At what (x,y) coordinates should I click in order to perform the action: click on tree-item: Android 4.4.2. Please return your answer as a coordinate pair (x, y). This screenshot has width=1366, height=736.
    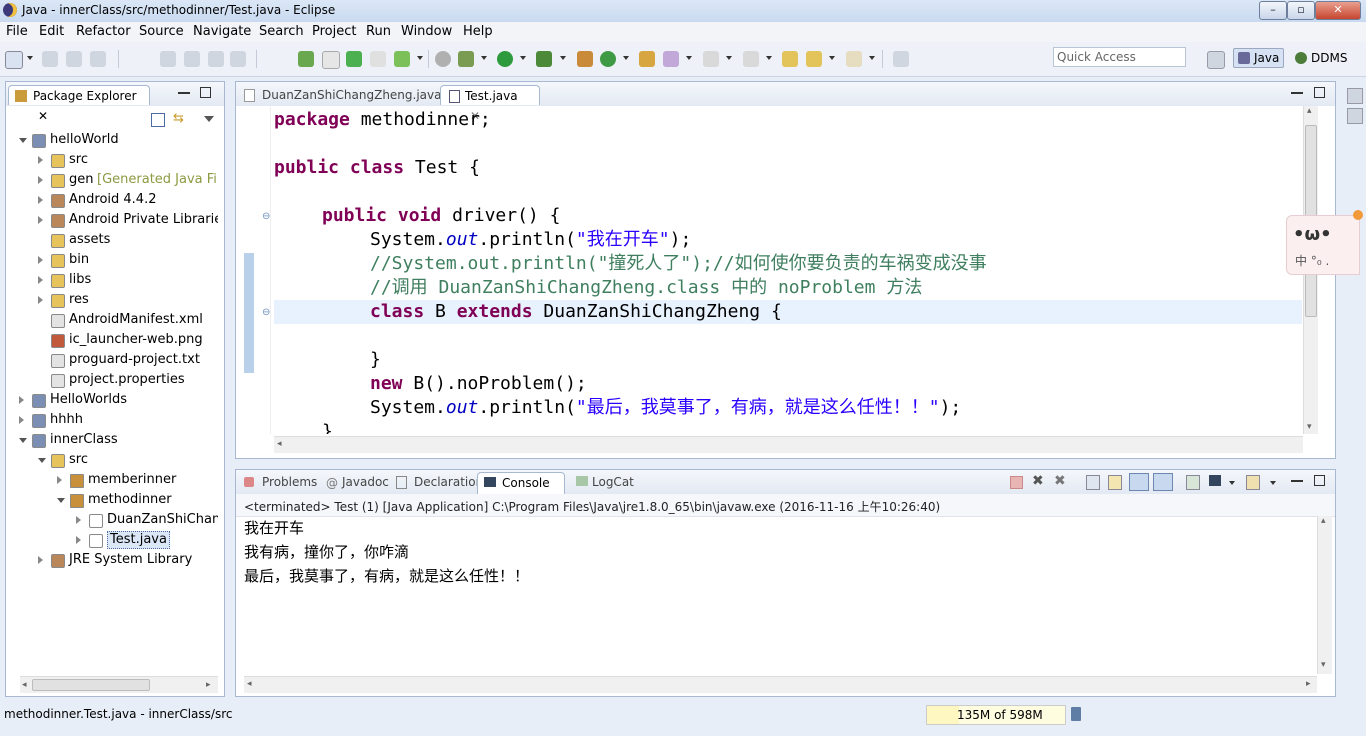
    Looking at the image, I should click on (112, 200).